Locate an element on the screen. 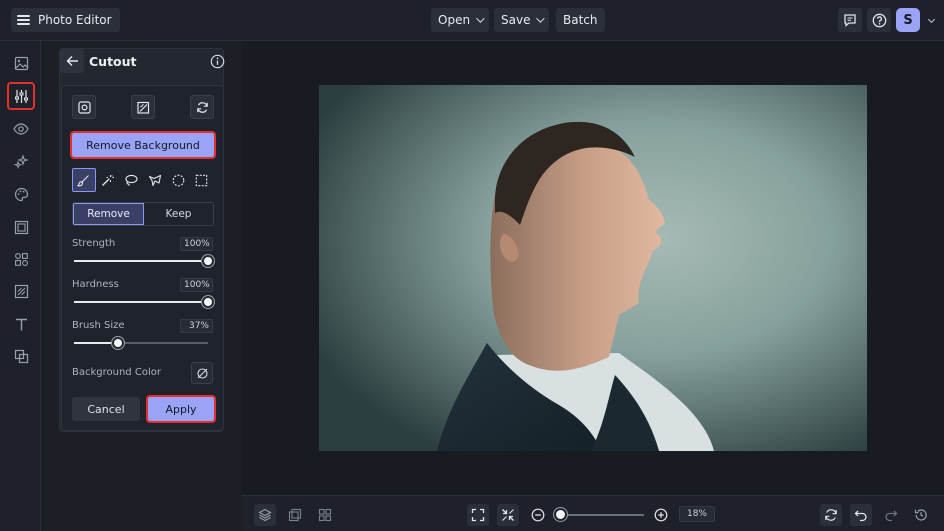 This screenshot has height=531, width=944. panel-header: Cutout is located at coordinates (142, 63).